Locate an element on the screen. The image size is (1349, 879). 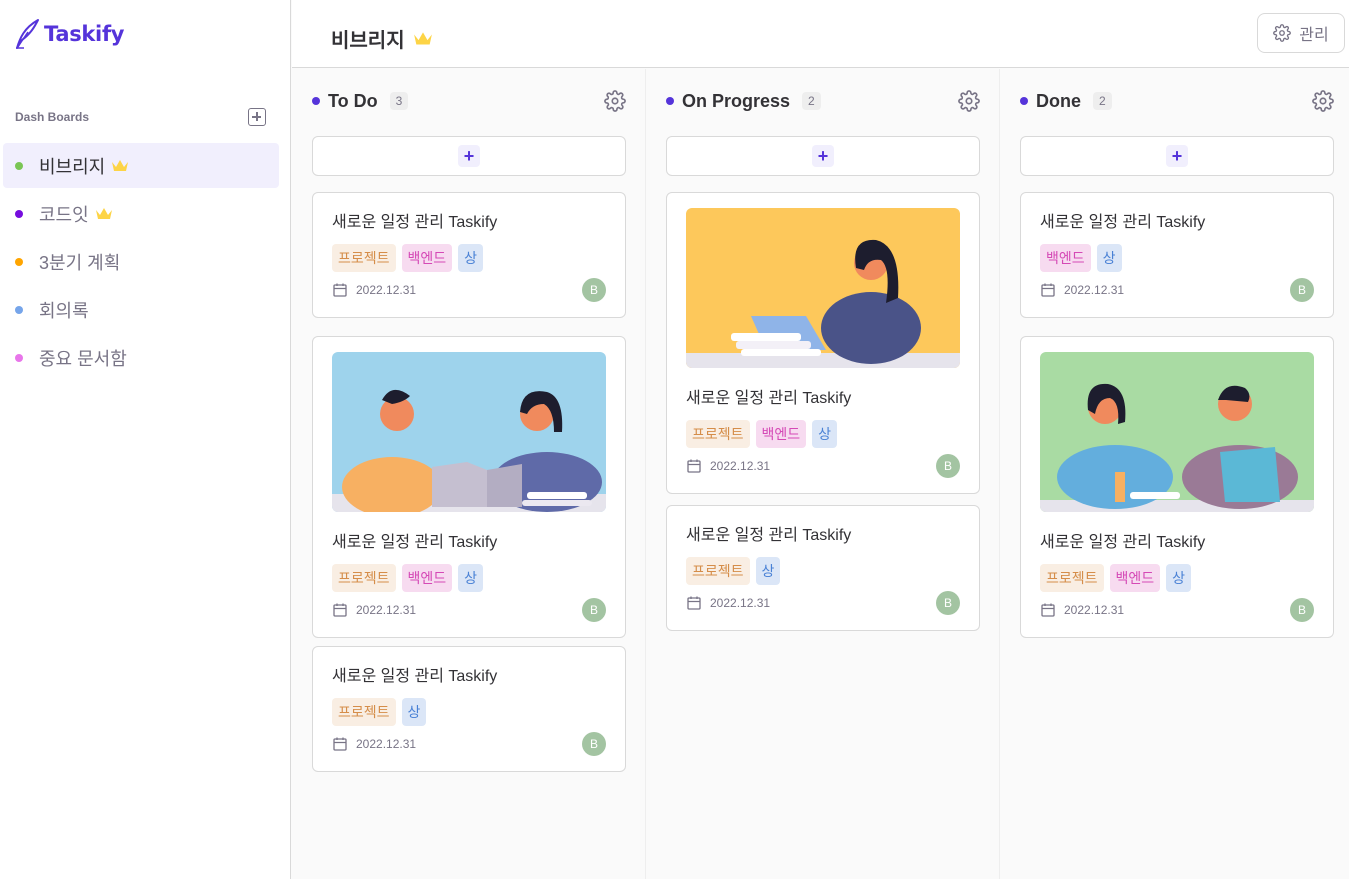
page-title: 비브리지 is located at coordinates (382, 38).